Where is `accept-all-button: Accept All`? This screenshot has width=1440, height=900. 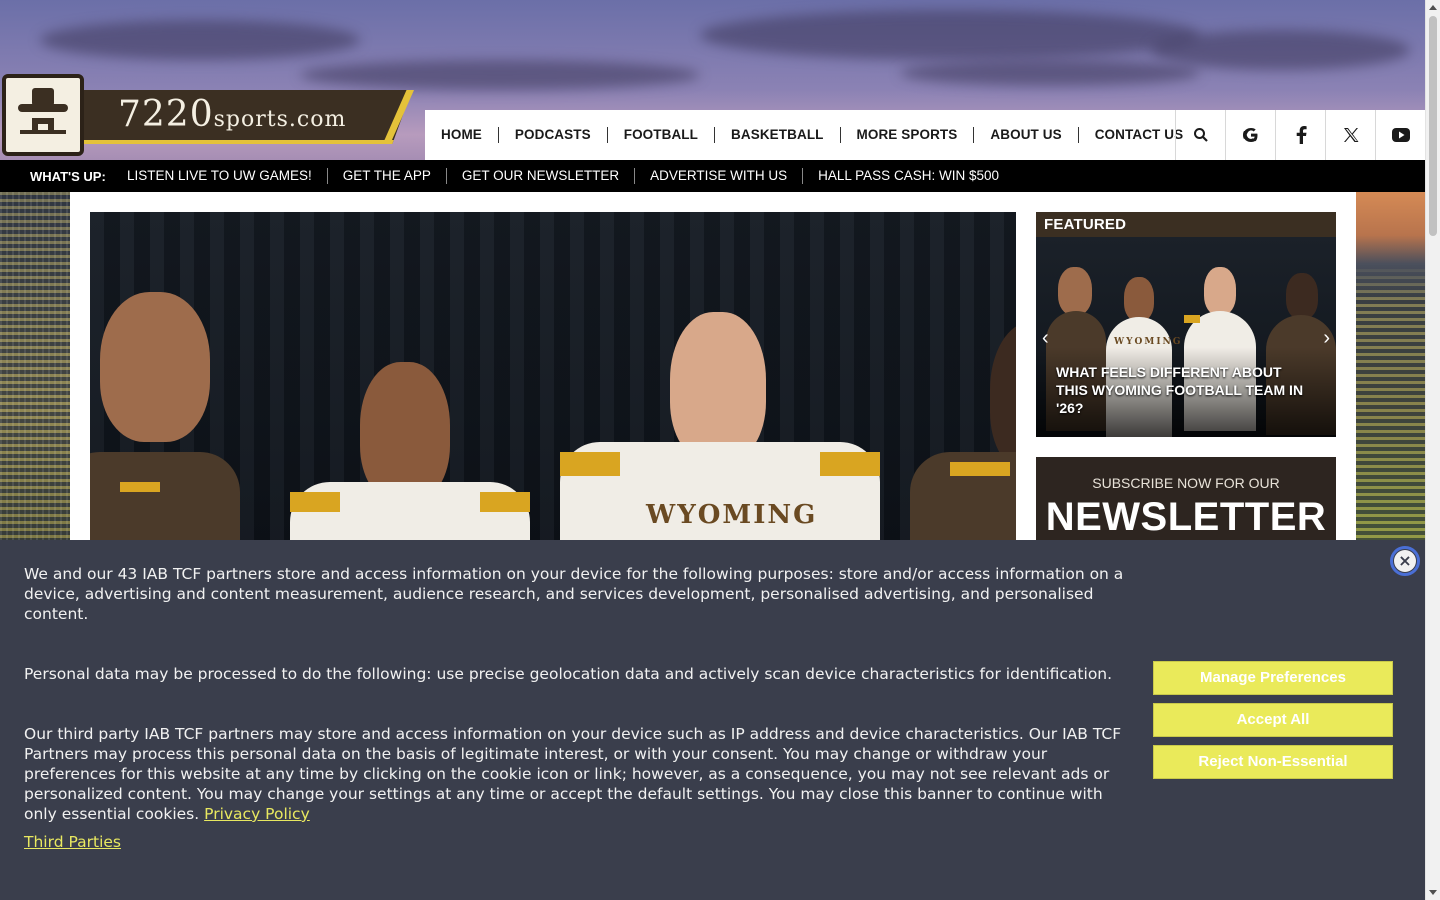 accept-all-button: Accept All is located at coordinates (1273, 720).